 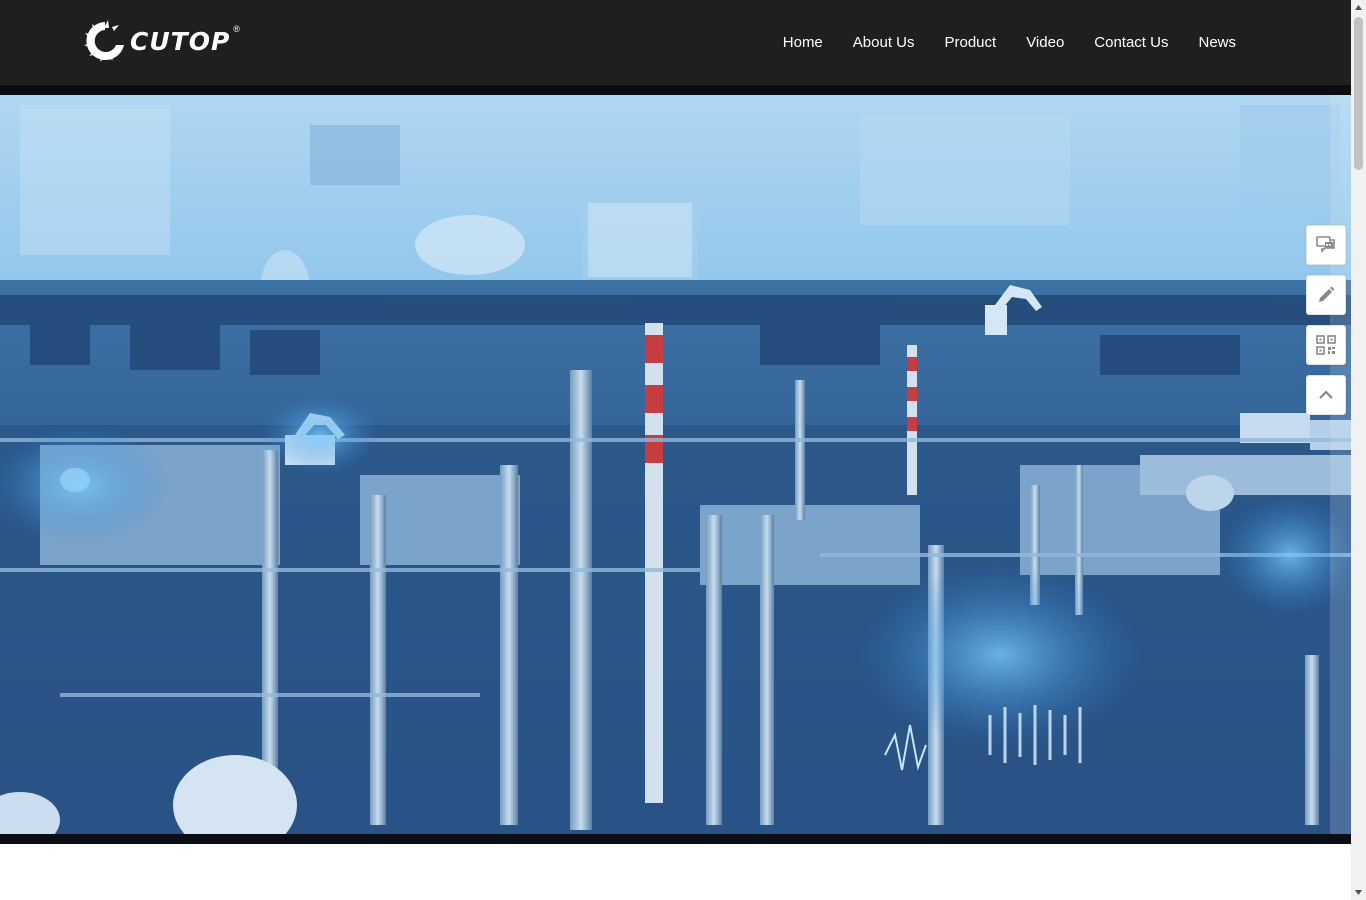 I want to click on qr-code-icon, so click(x=1326, y=345).